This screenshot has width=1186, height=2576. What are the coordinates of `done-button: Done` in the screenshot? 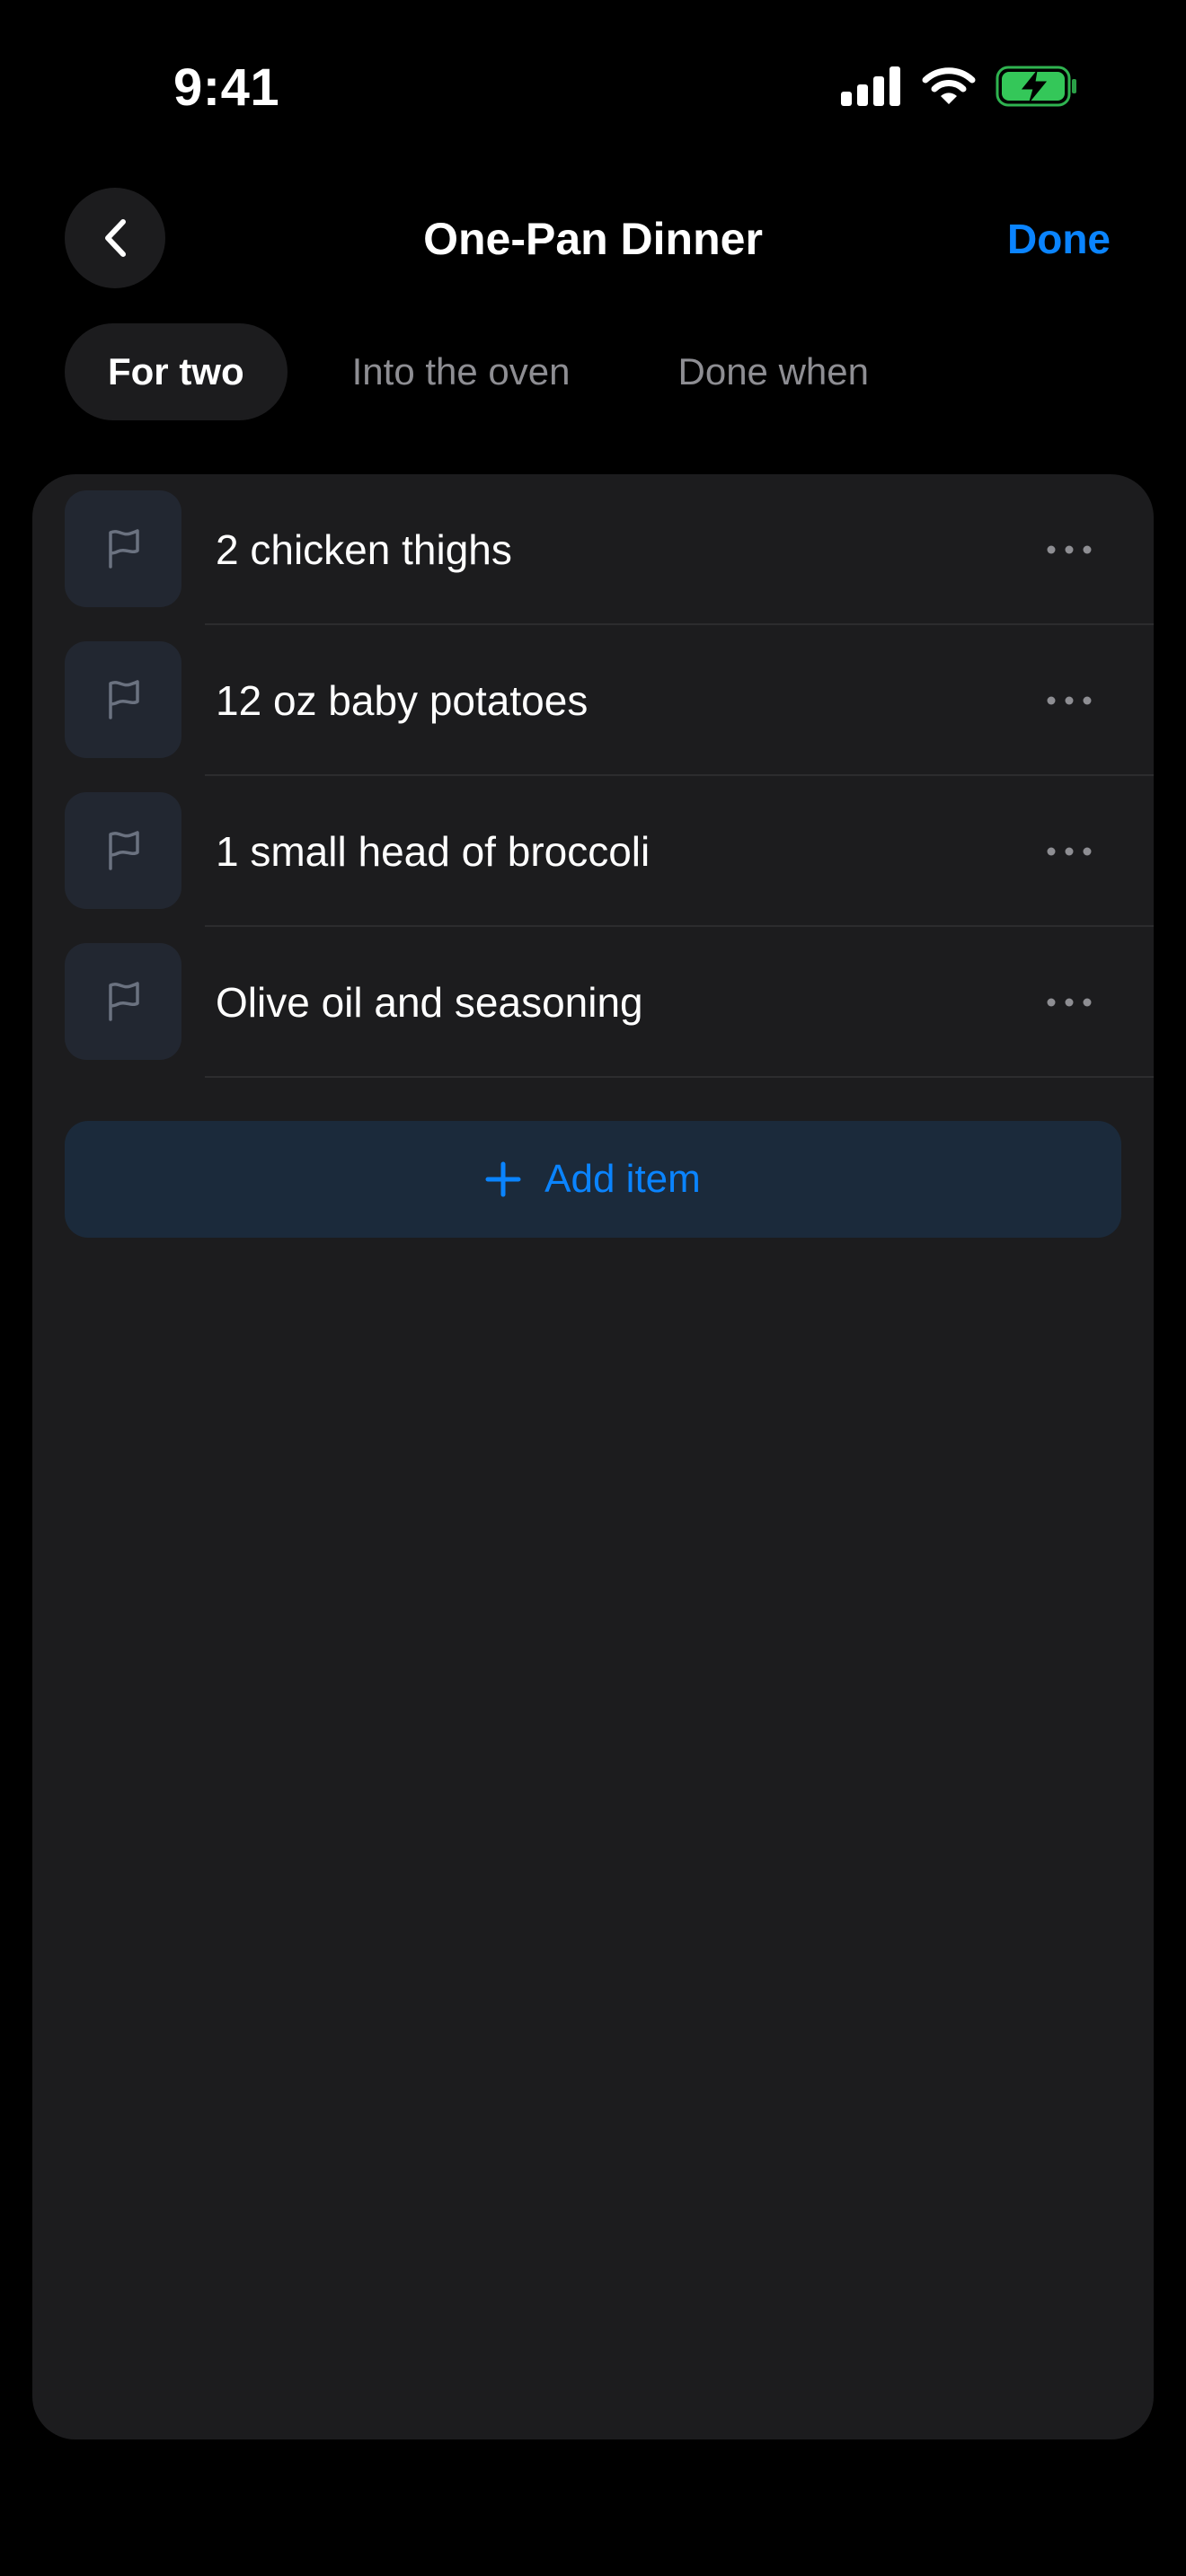 It's located at (1059, 239).